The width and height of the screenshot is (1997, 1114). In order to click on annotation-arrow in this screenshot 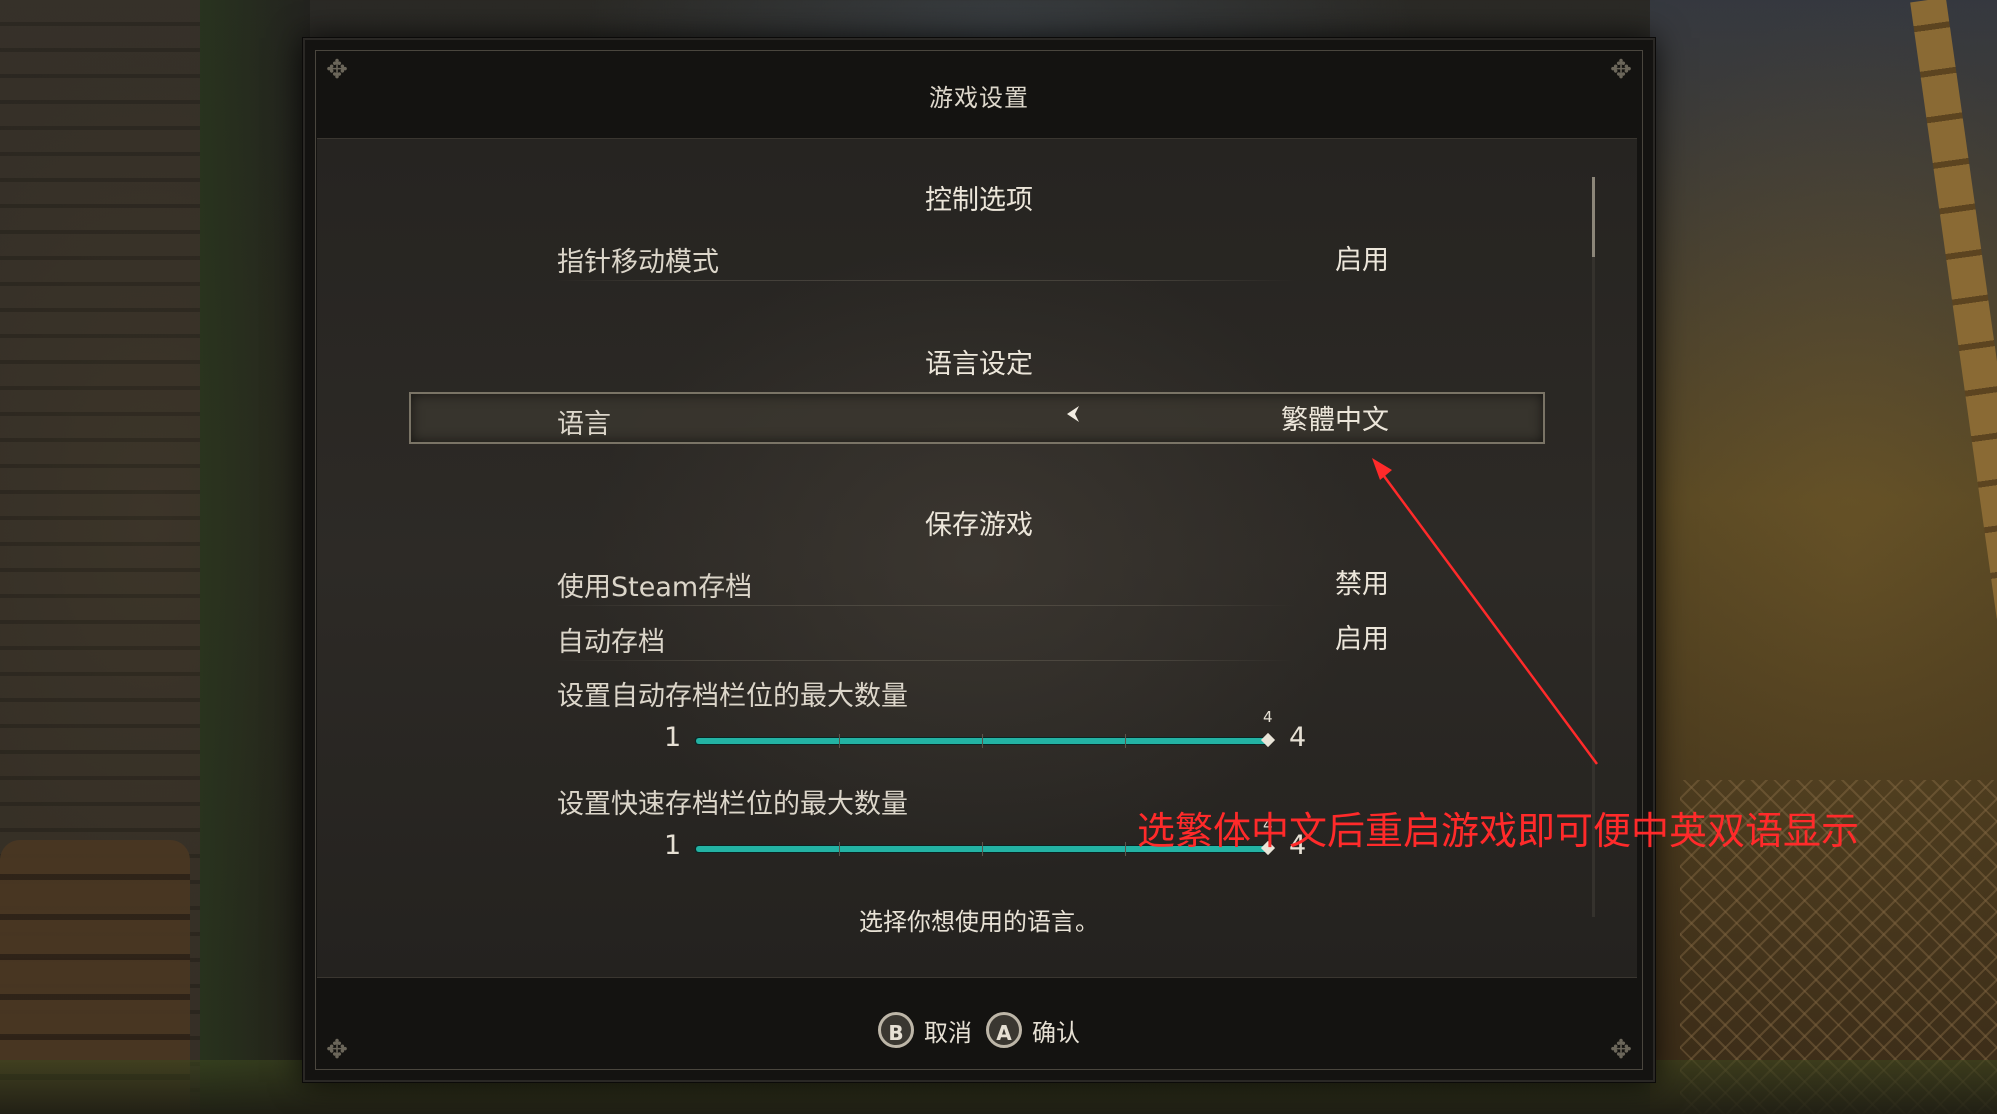, I will do `click(1485, 611)`.